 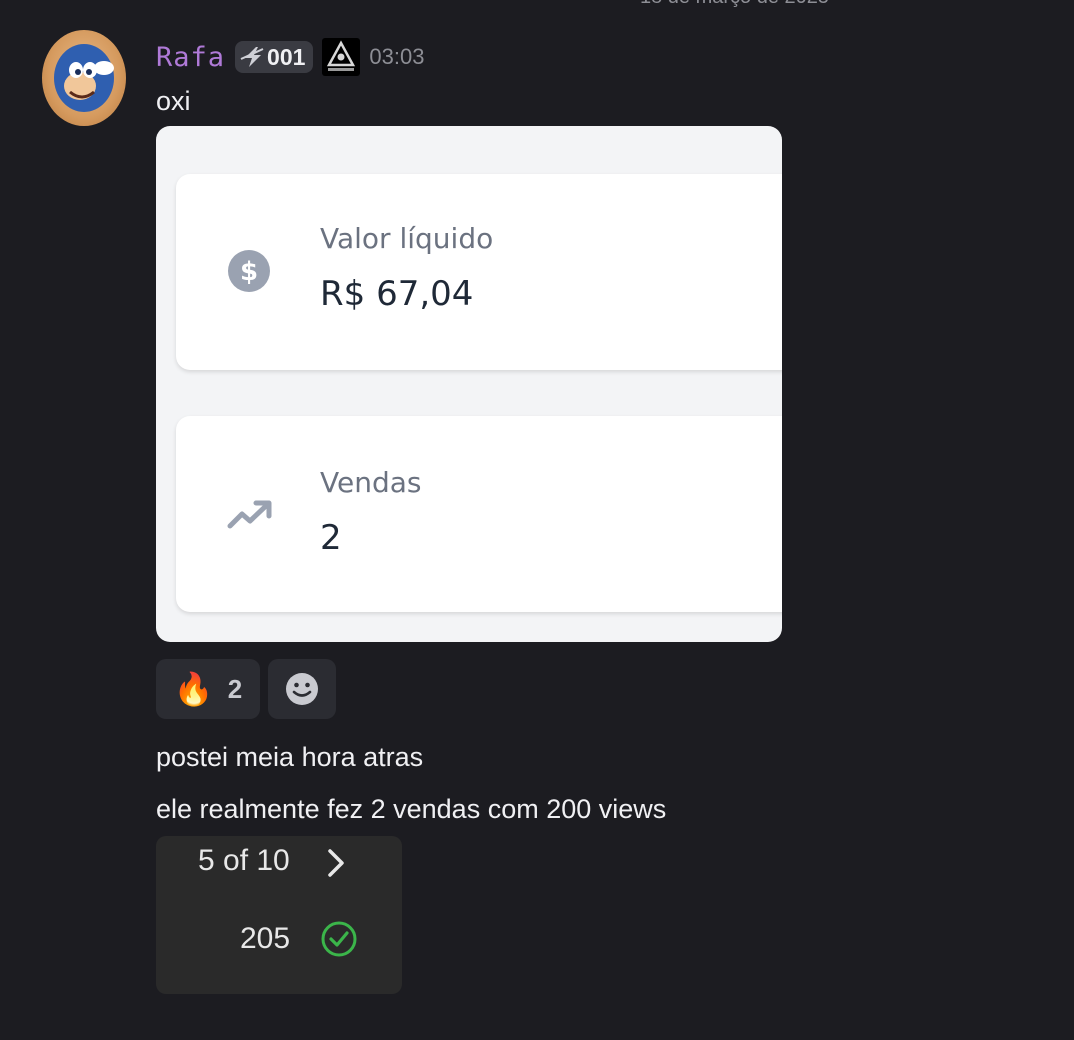 I want to click on avatar, so click(x=84, y=78).